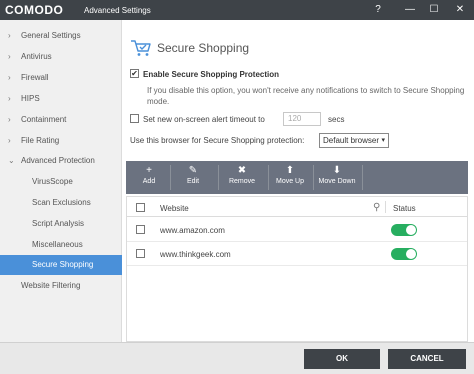 The image size is (474, 374). What do you see at coordinates (34, 10) in the screenshot?
I see `comodo-logo: COMODO` at bounding box center [34, 10].